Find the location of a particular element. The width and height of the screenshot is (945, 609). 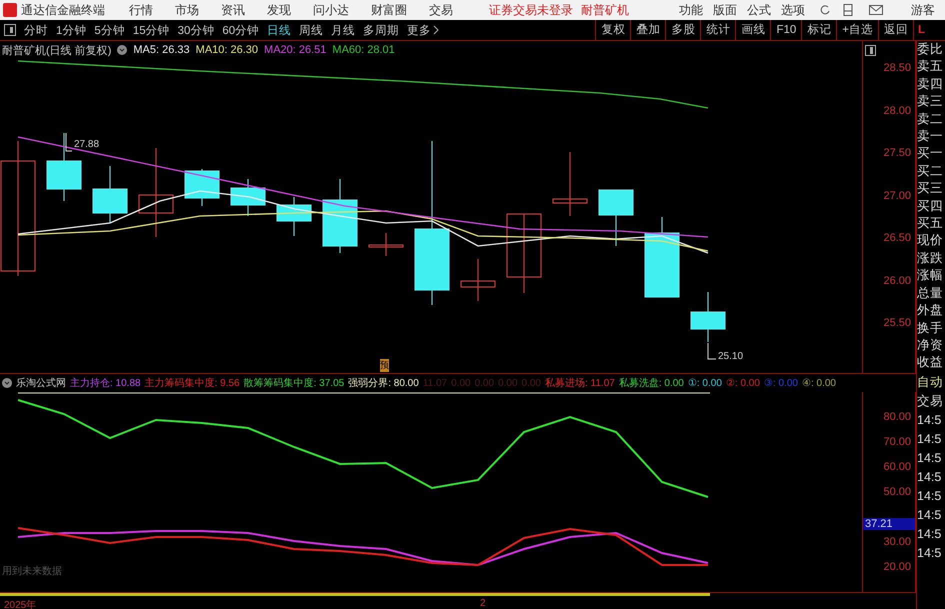

indicator-axis-label: 80.00 is located at coordinates (897, 417).